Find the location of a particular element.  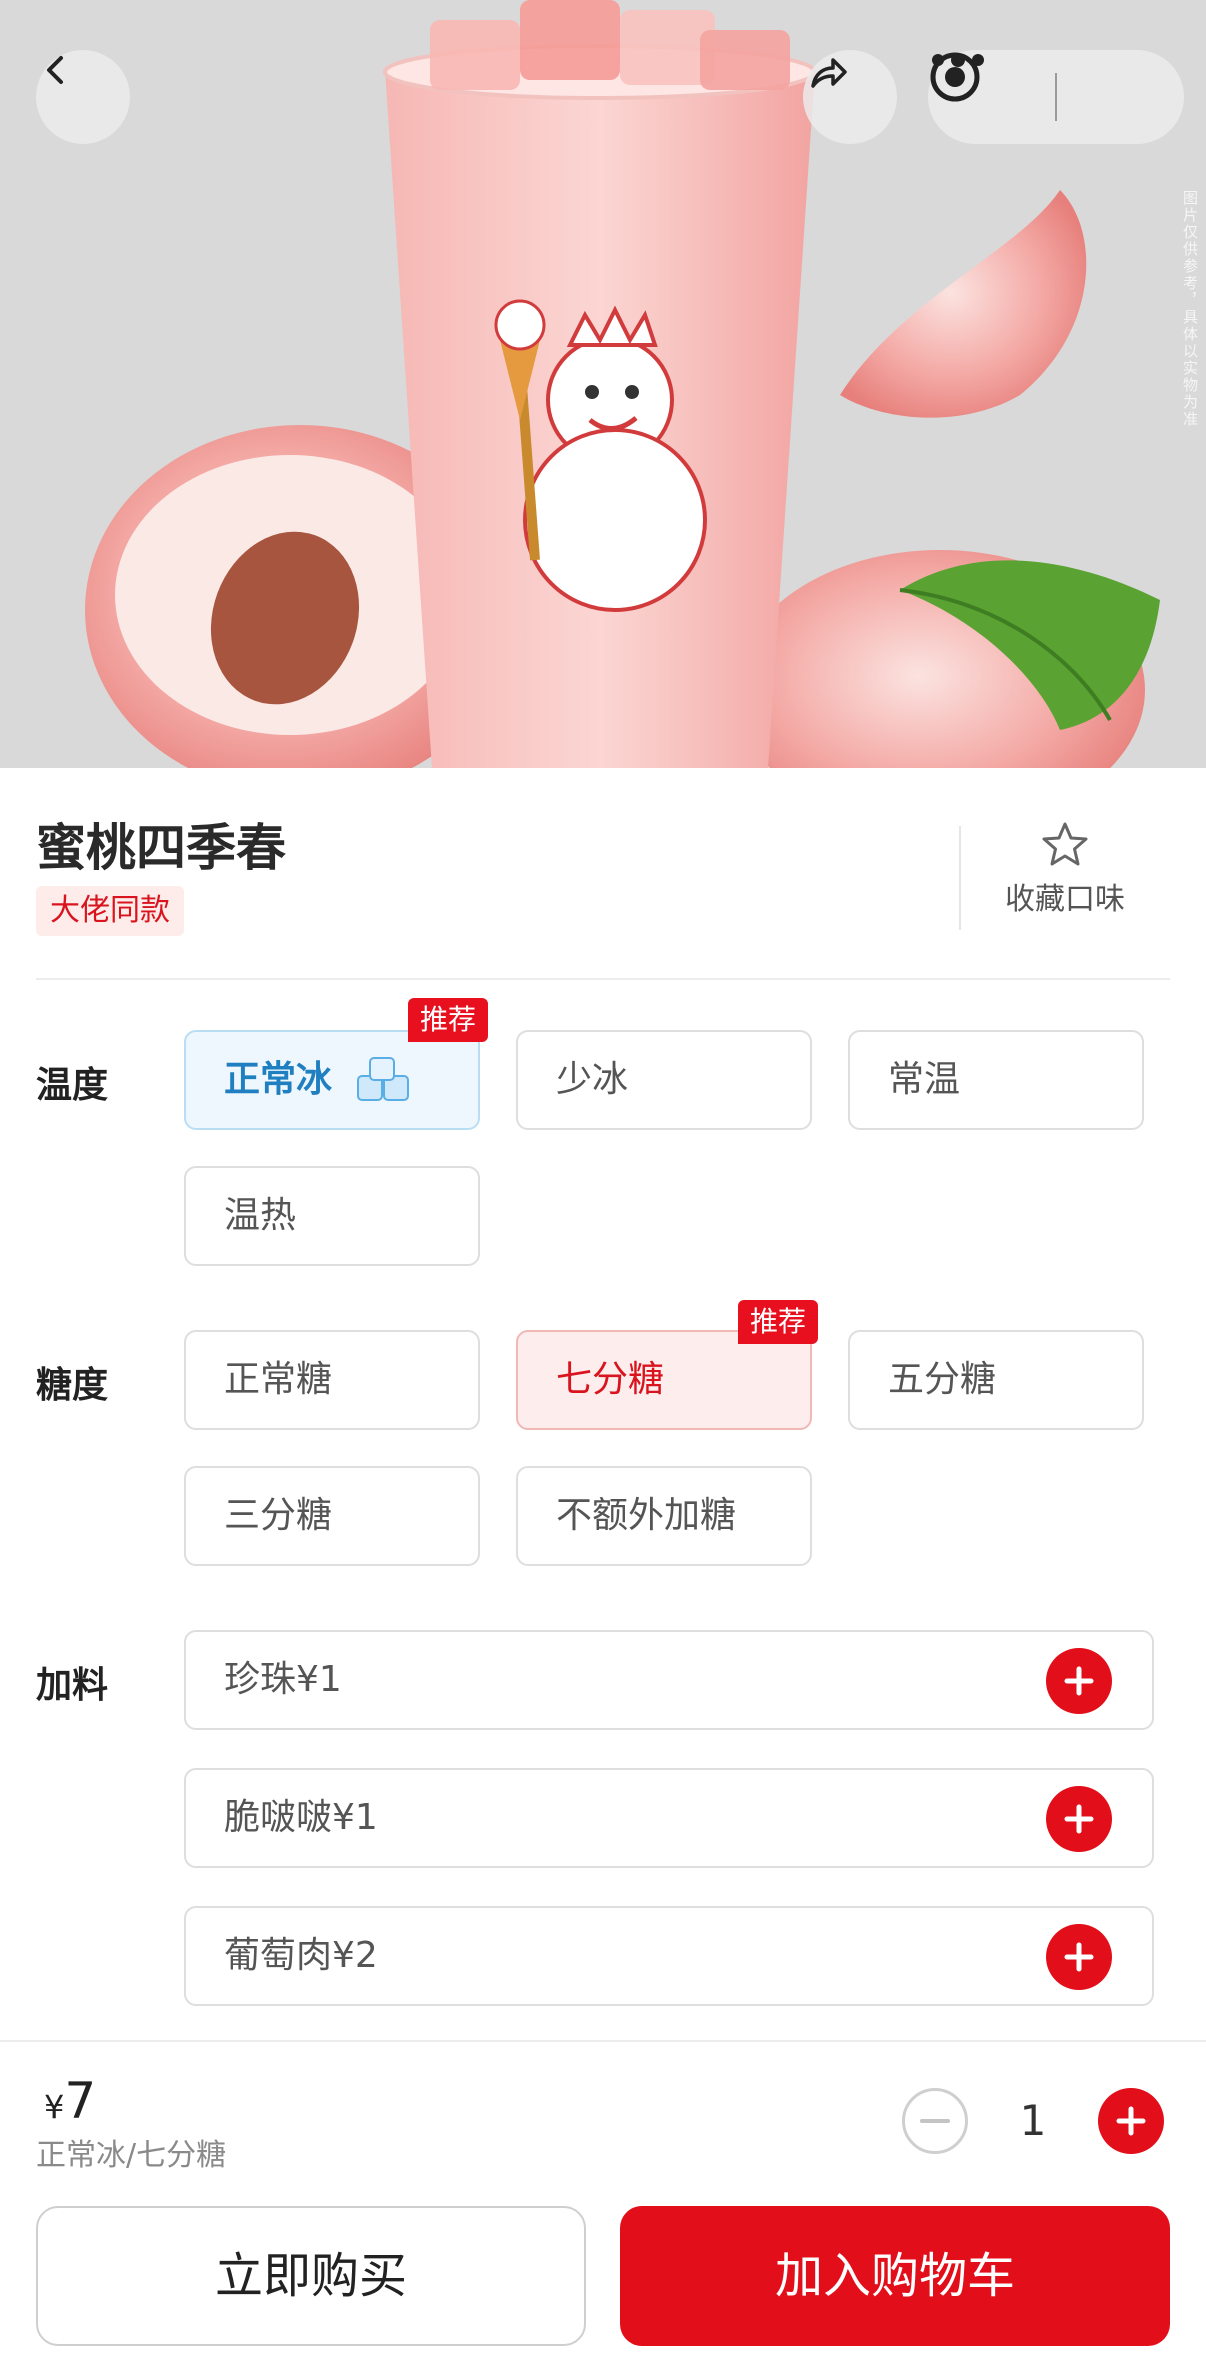

temperature-option-less-ice: 少冰 is located at coordinates (664, 1080).